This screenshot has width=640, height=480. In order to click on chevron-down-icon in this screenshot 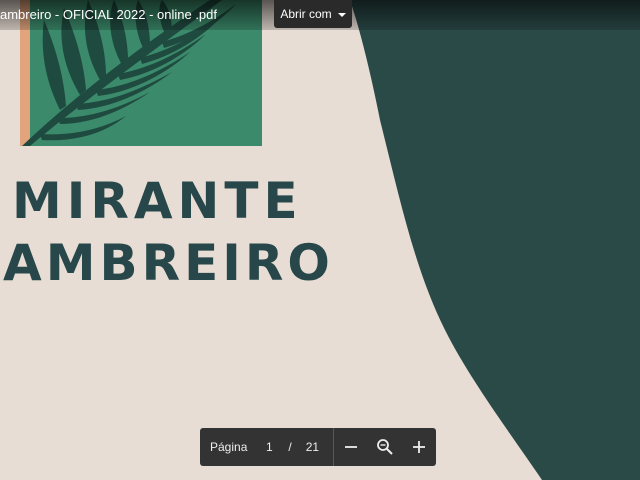, I will do `click(341, 15)`.